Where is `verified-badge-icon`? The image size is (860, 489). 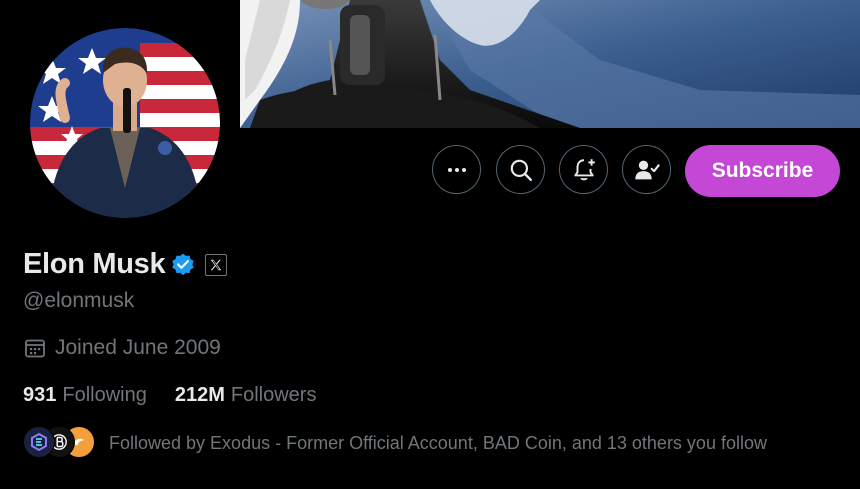 verified-badge-icon is located at coordinates (183, 265).